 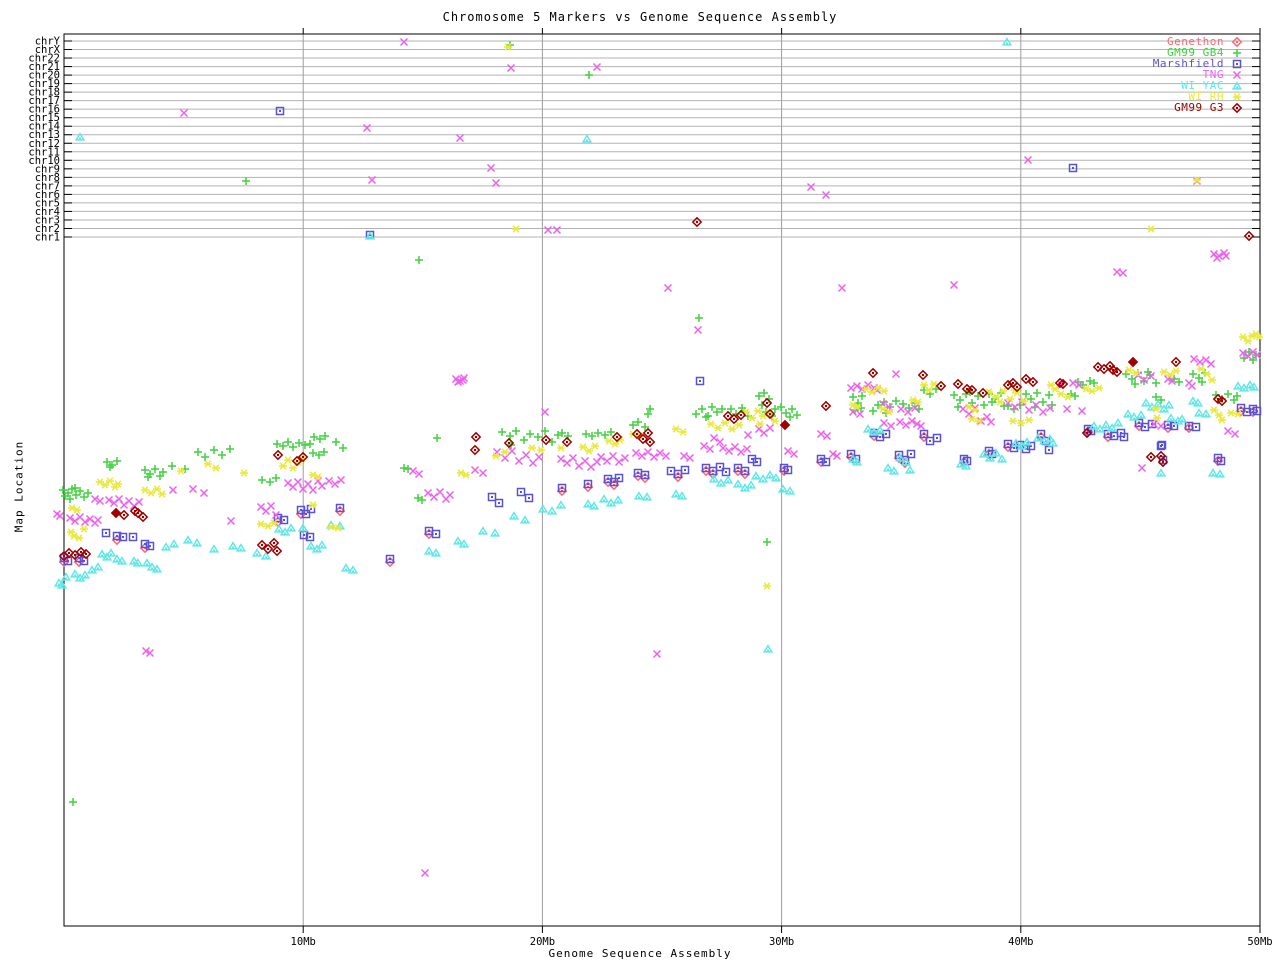 I want to click on legend-swatch-icon, so click(x=1237, y=107).